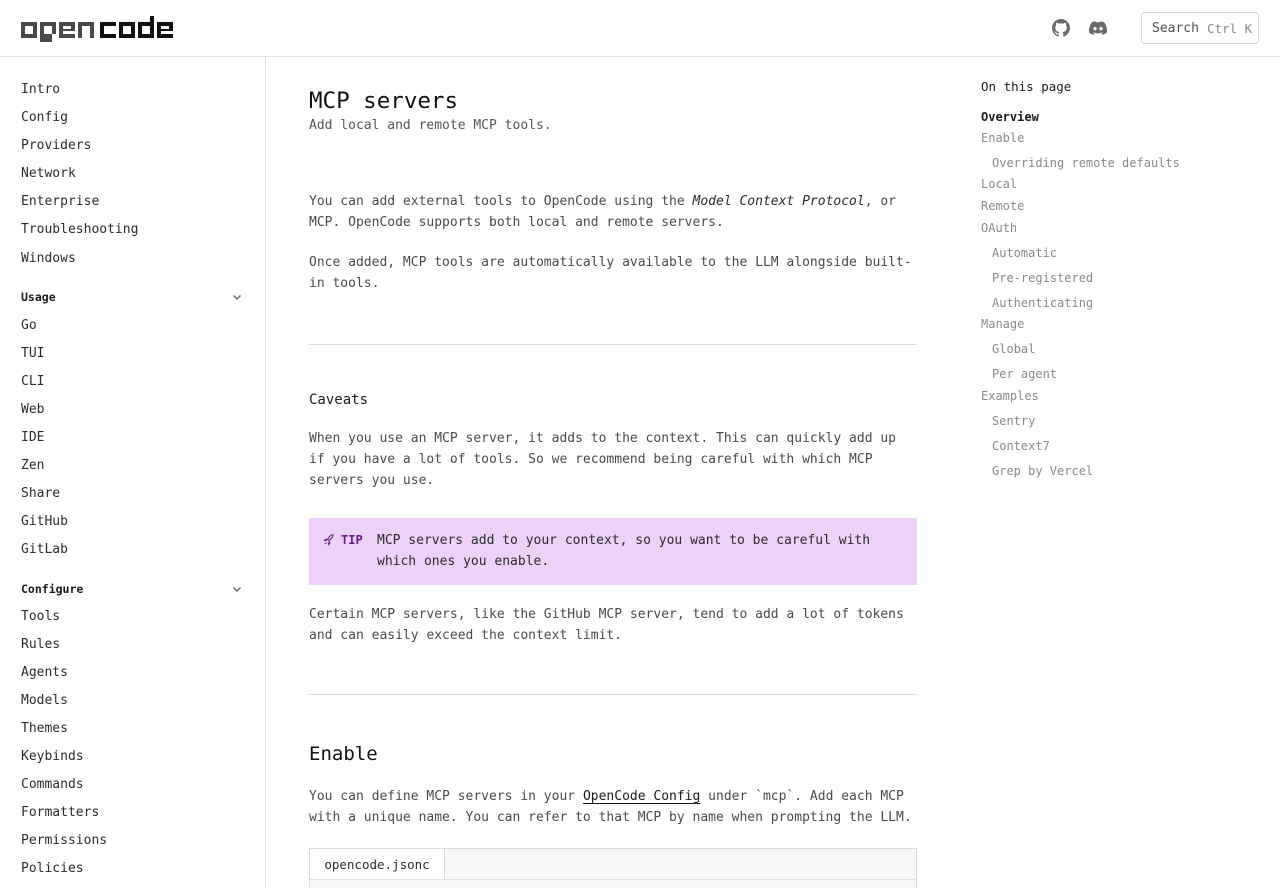  Describe the element at coordinates (1013, 421) in the screenshot. I see `toc-item-sentry: Sentry` at that location.